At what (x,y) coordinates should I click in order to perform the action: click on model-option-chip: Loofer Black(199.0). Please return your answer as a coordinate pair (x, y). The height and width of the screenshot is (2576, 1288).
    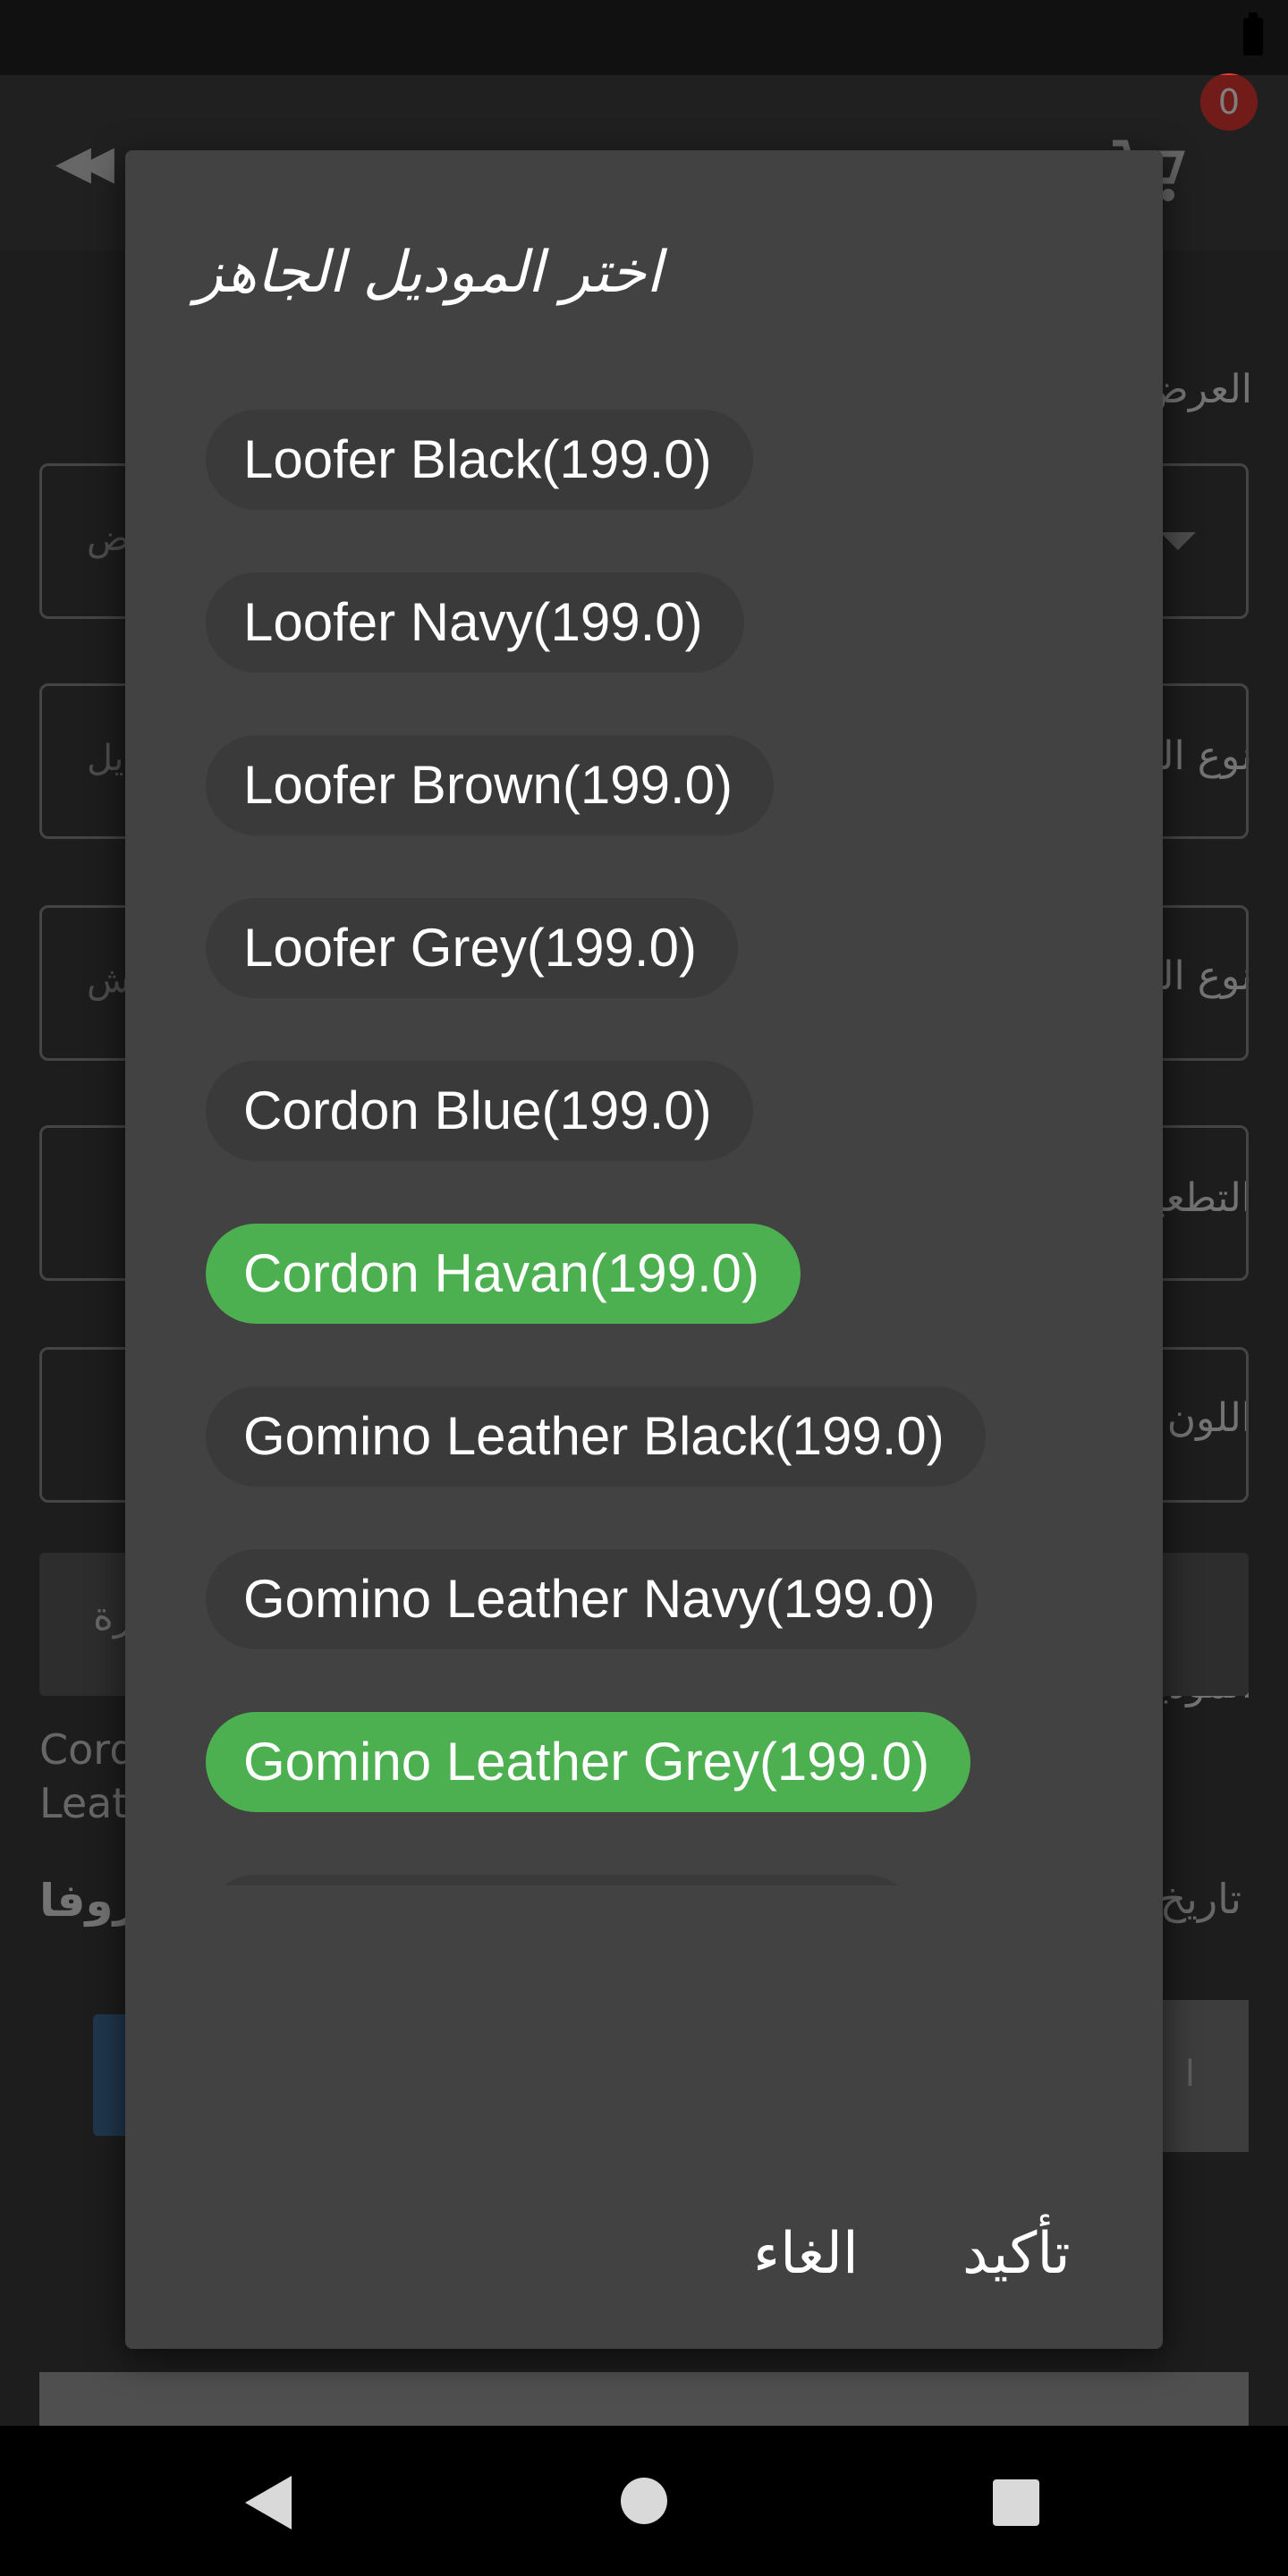
    Looking at the image, I should click on (479, 460).